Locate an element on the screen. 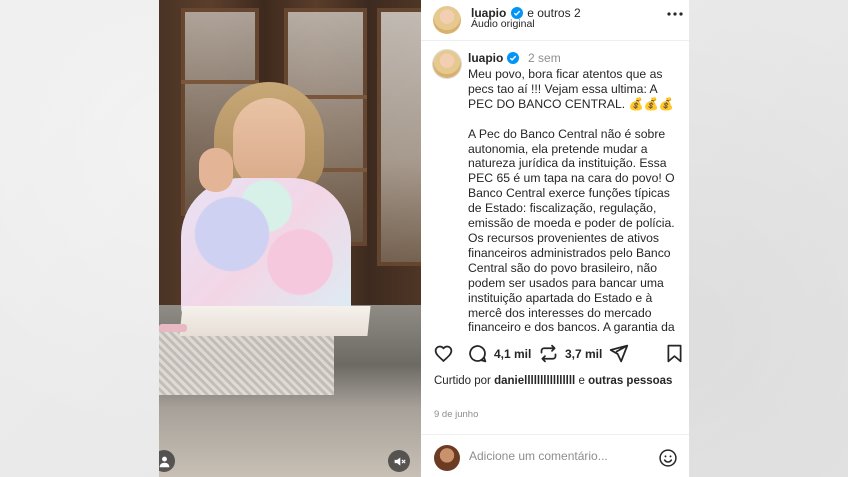 The image size is (848, 477). comment-input is located at coordinates (554, 456).